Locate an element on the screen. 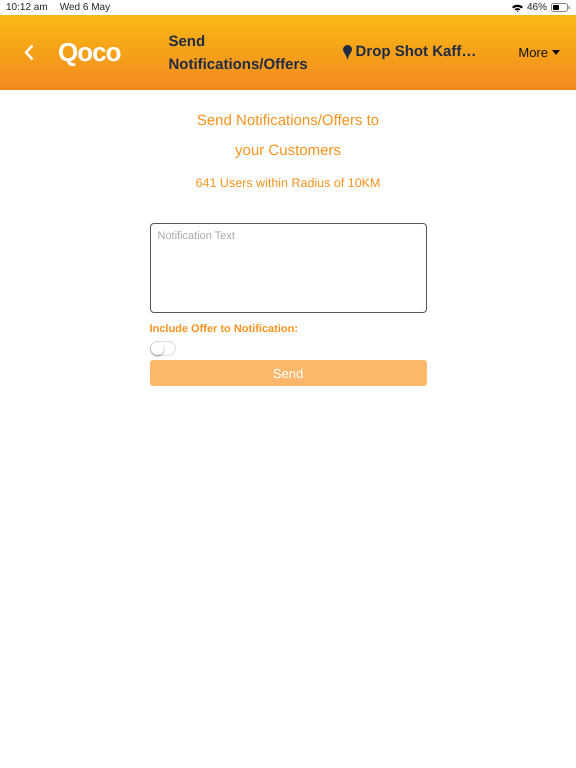 This screenshot has height=768, width=576. battery-percent: 46% is located at coordinates (536, 8).